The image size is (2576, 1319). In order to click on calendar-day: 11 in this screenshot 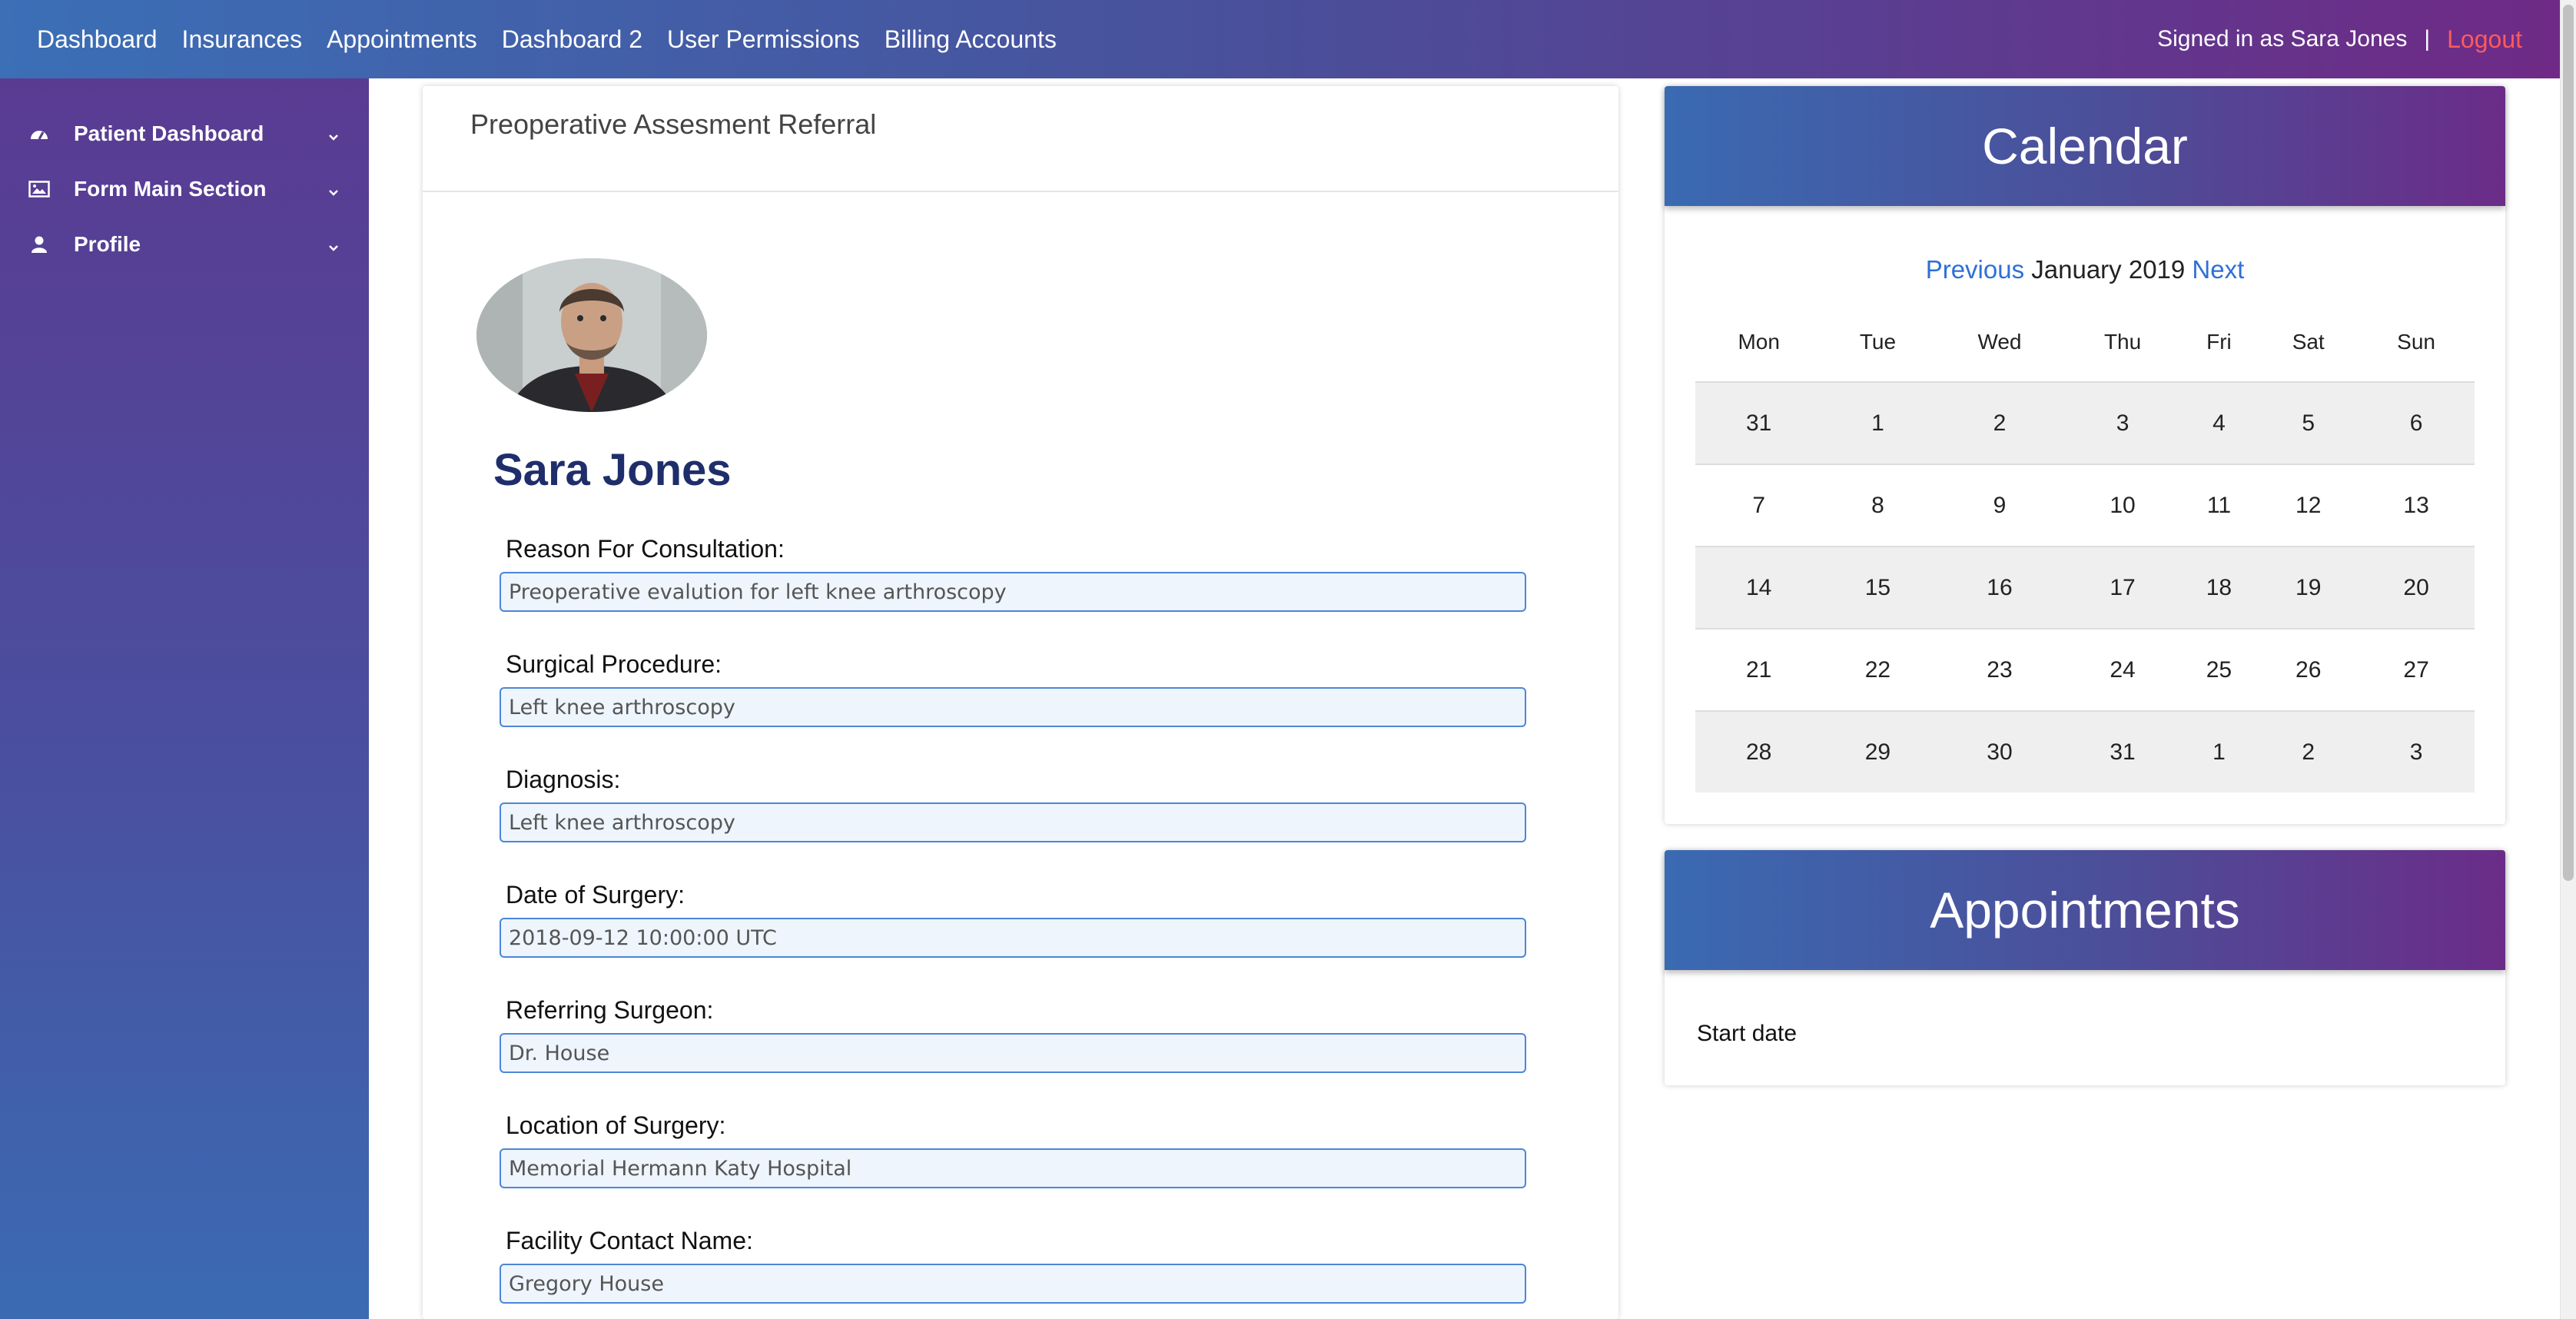, I will do `click(2219, 505)`.